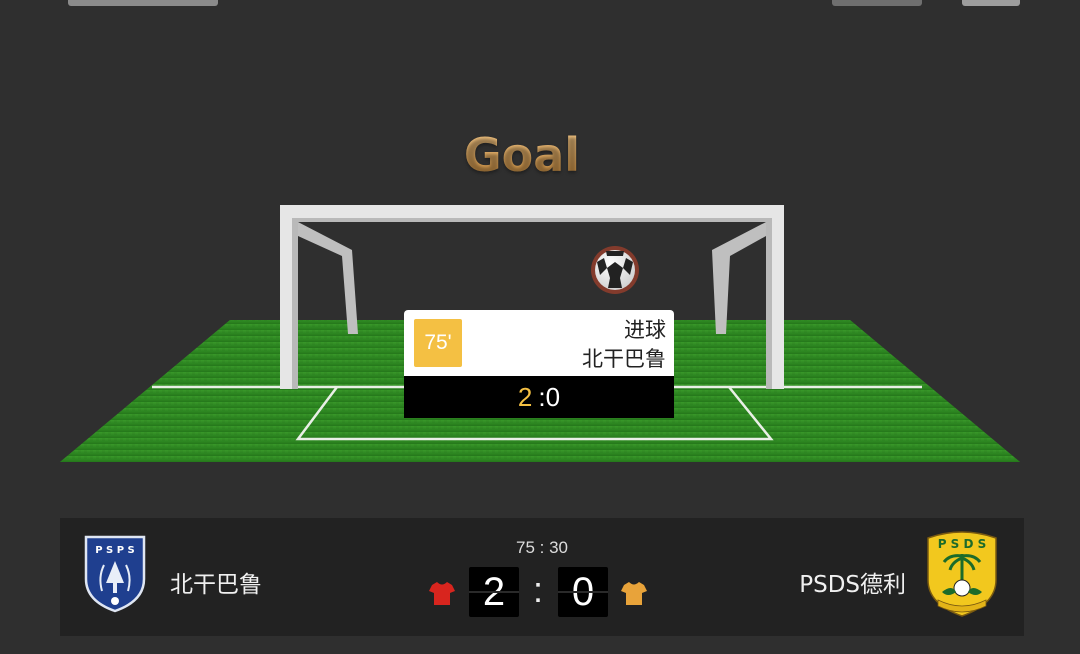 The width and height of the screenshot is (1080, 654). What do you see at coordinates (645, 330) in the screenshot?
I see `event-type-label: 进球` at bounding box center [645, 330].